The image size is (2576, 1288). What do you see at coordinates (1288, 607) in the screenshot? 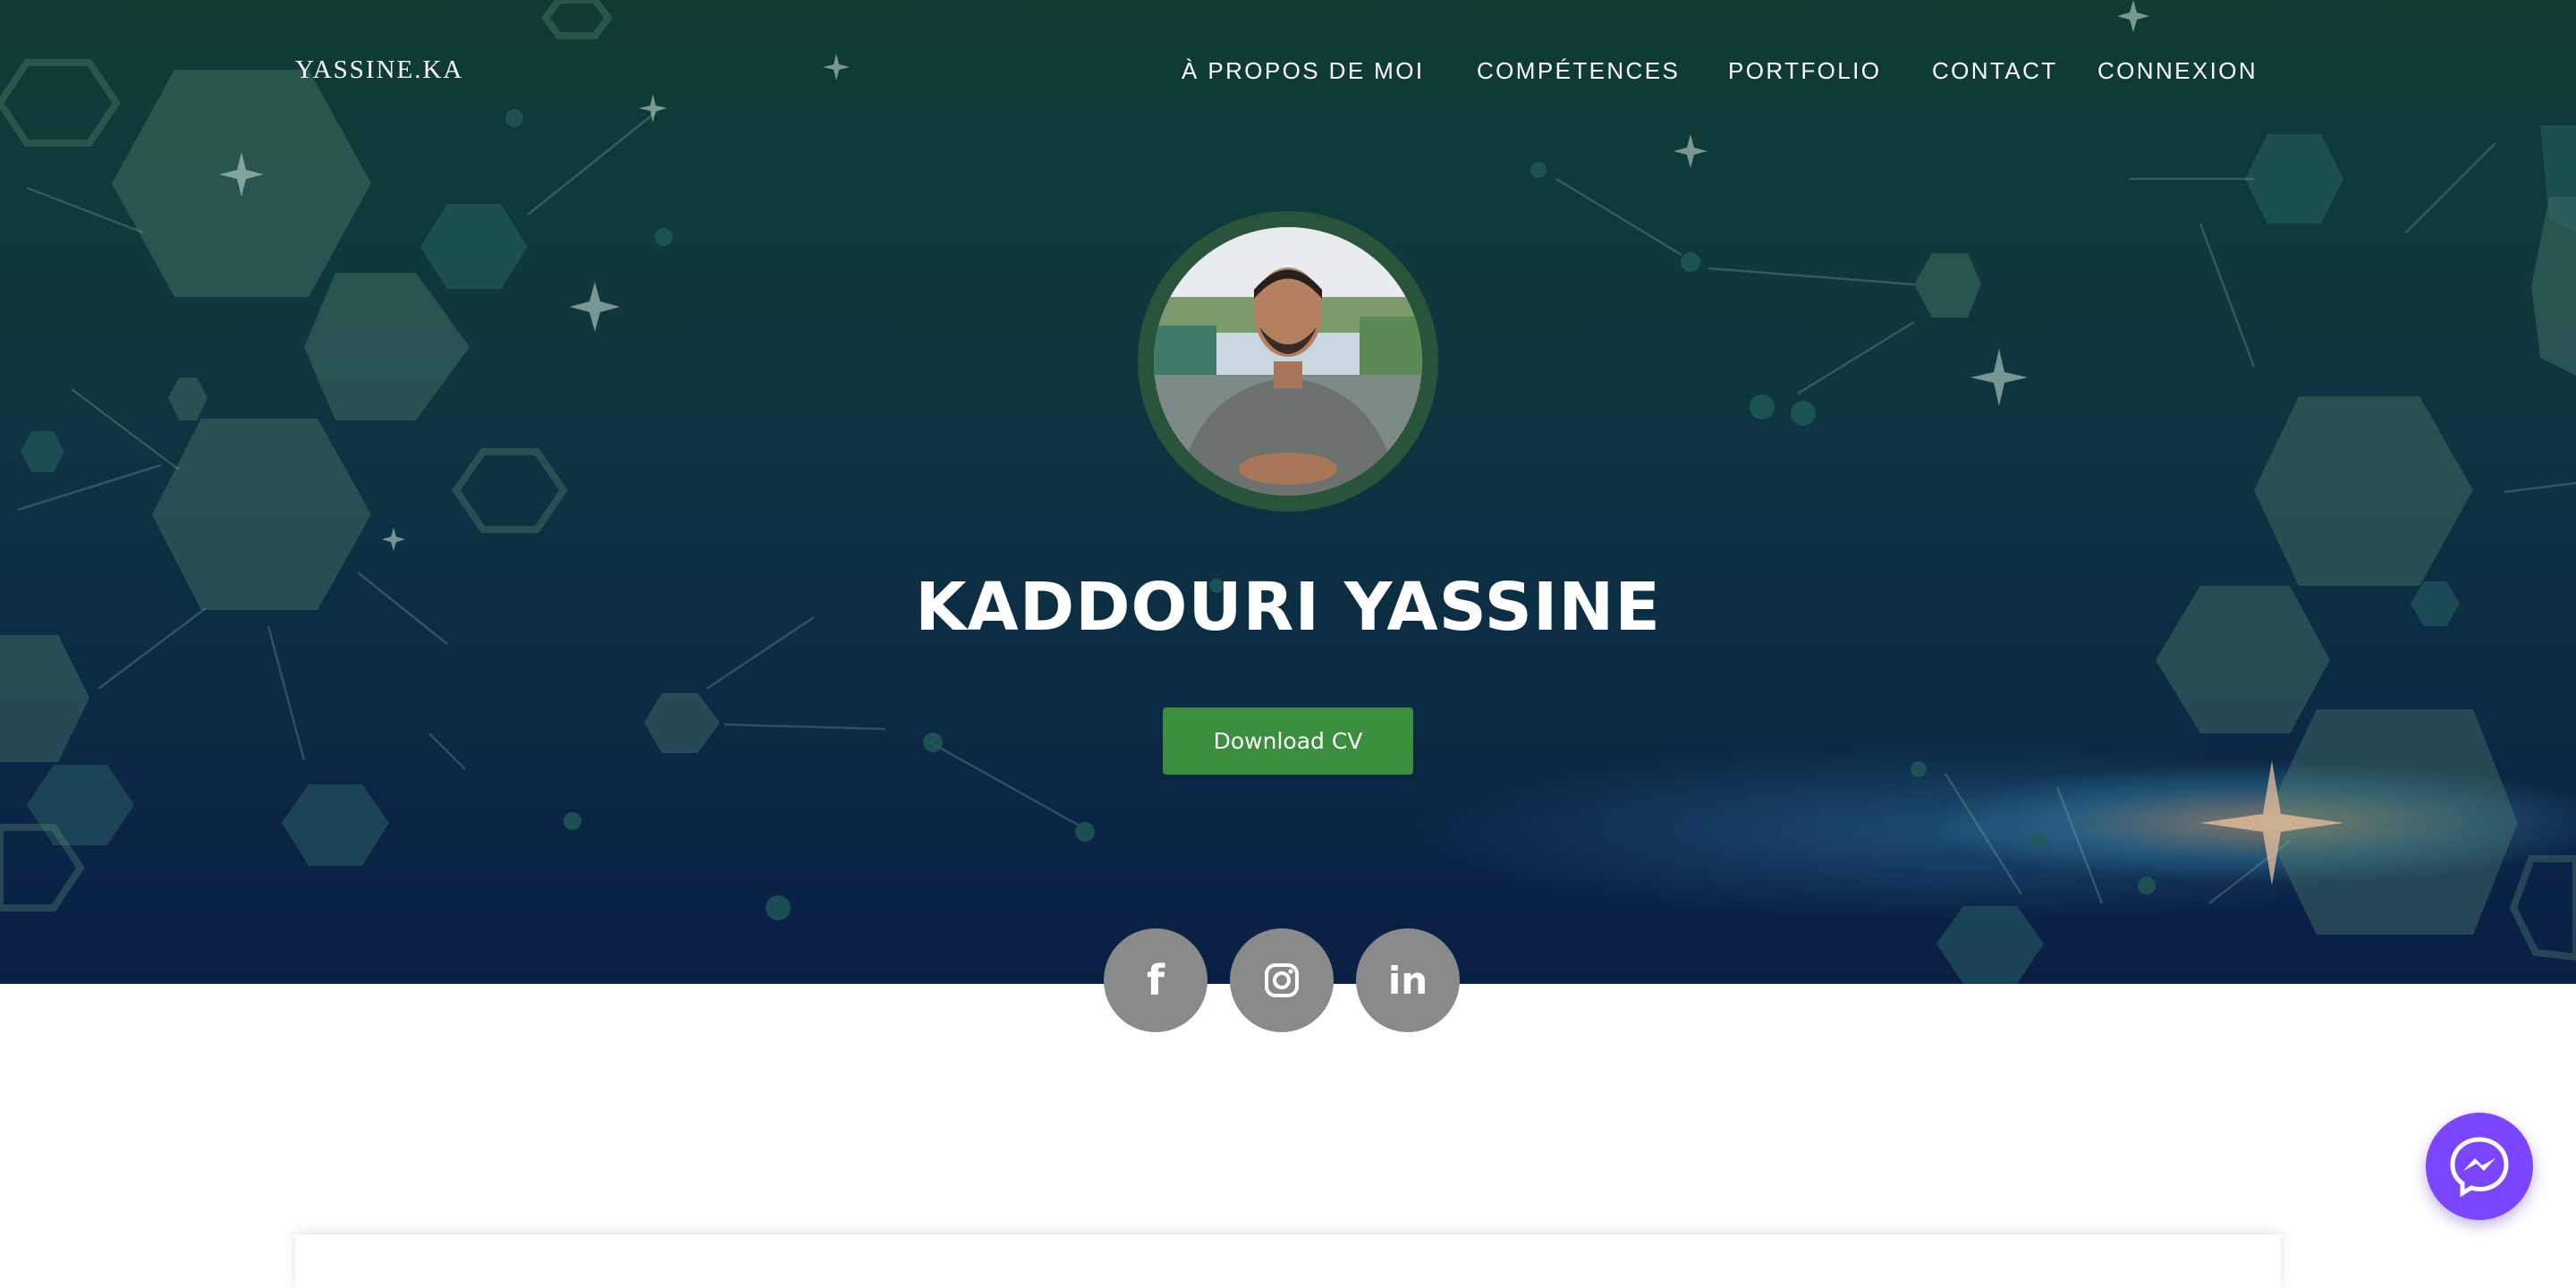
I see `hero-name: KADDOURI YASSINE` at bounding box center [1288, 607].